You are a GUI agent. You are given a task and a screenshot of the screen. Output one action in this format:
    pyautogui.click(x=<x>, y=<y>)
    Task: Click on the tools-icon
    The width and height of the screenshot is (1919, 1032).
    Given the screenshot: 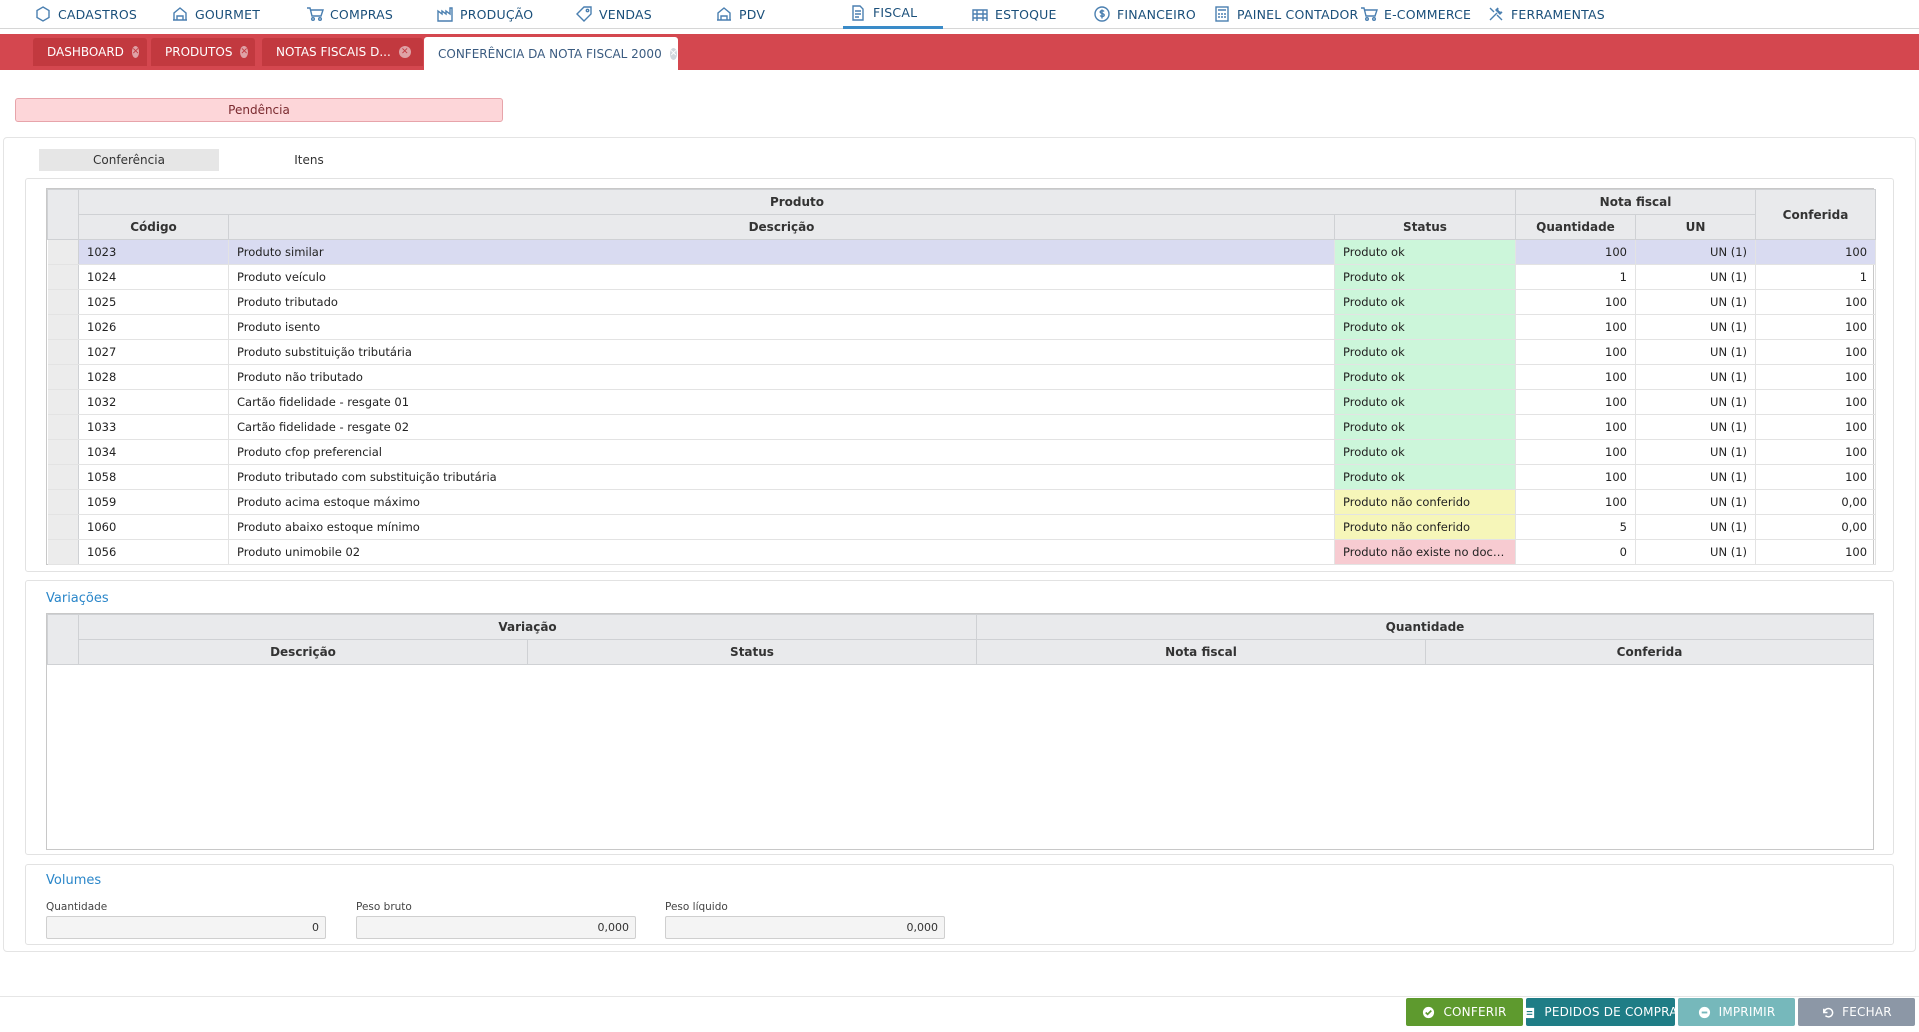 What is the action you would take?
    pyautogui.click(x=1496, y=14)
    